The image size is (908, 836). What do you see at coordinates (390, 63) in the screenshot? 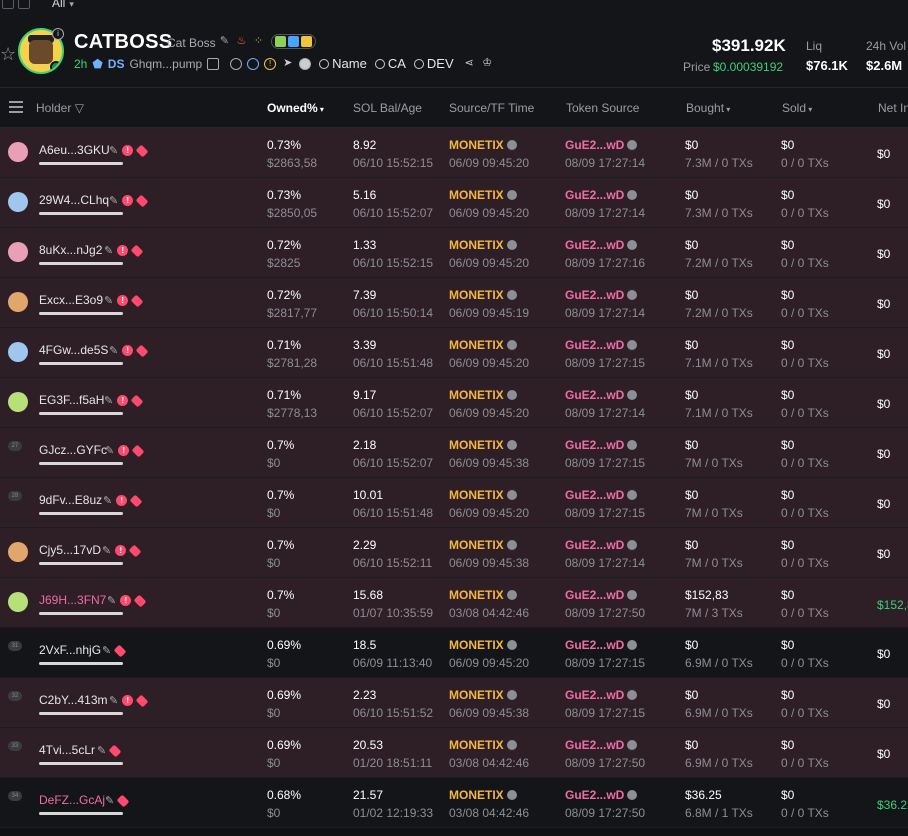
I see `search-ca-link: CA` at bounding box center [390, 63].